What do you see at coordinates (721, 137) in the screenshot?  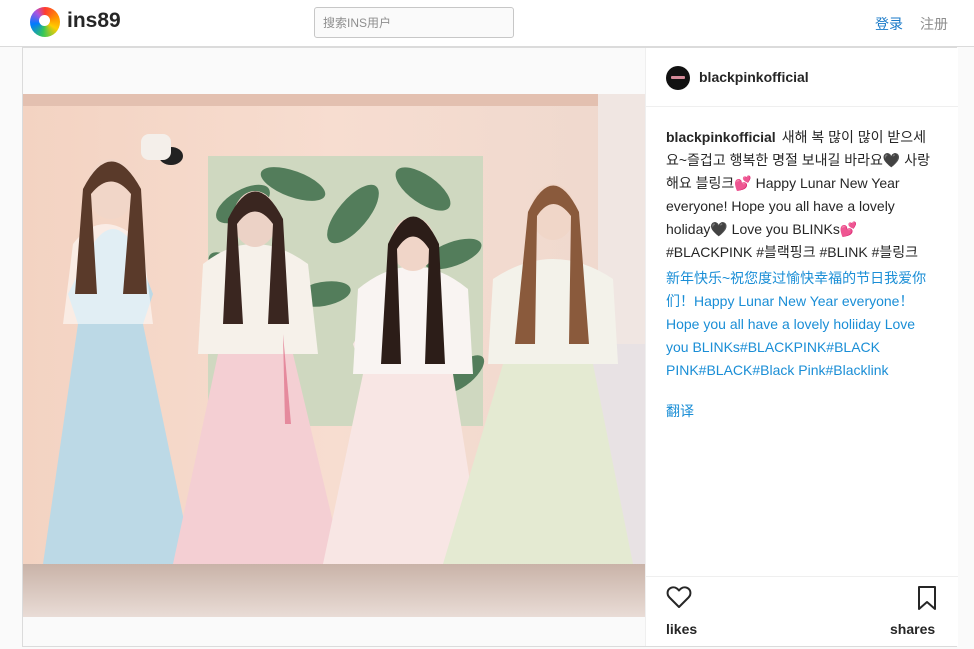 I see `caption-username: blackpinkofficial` at bounding box center [721, 137].